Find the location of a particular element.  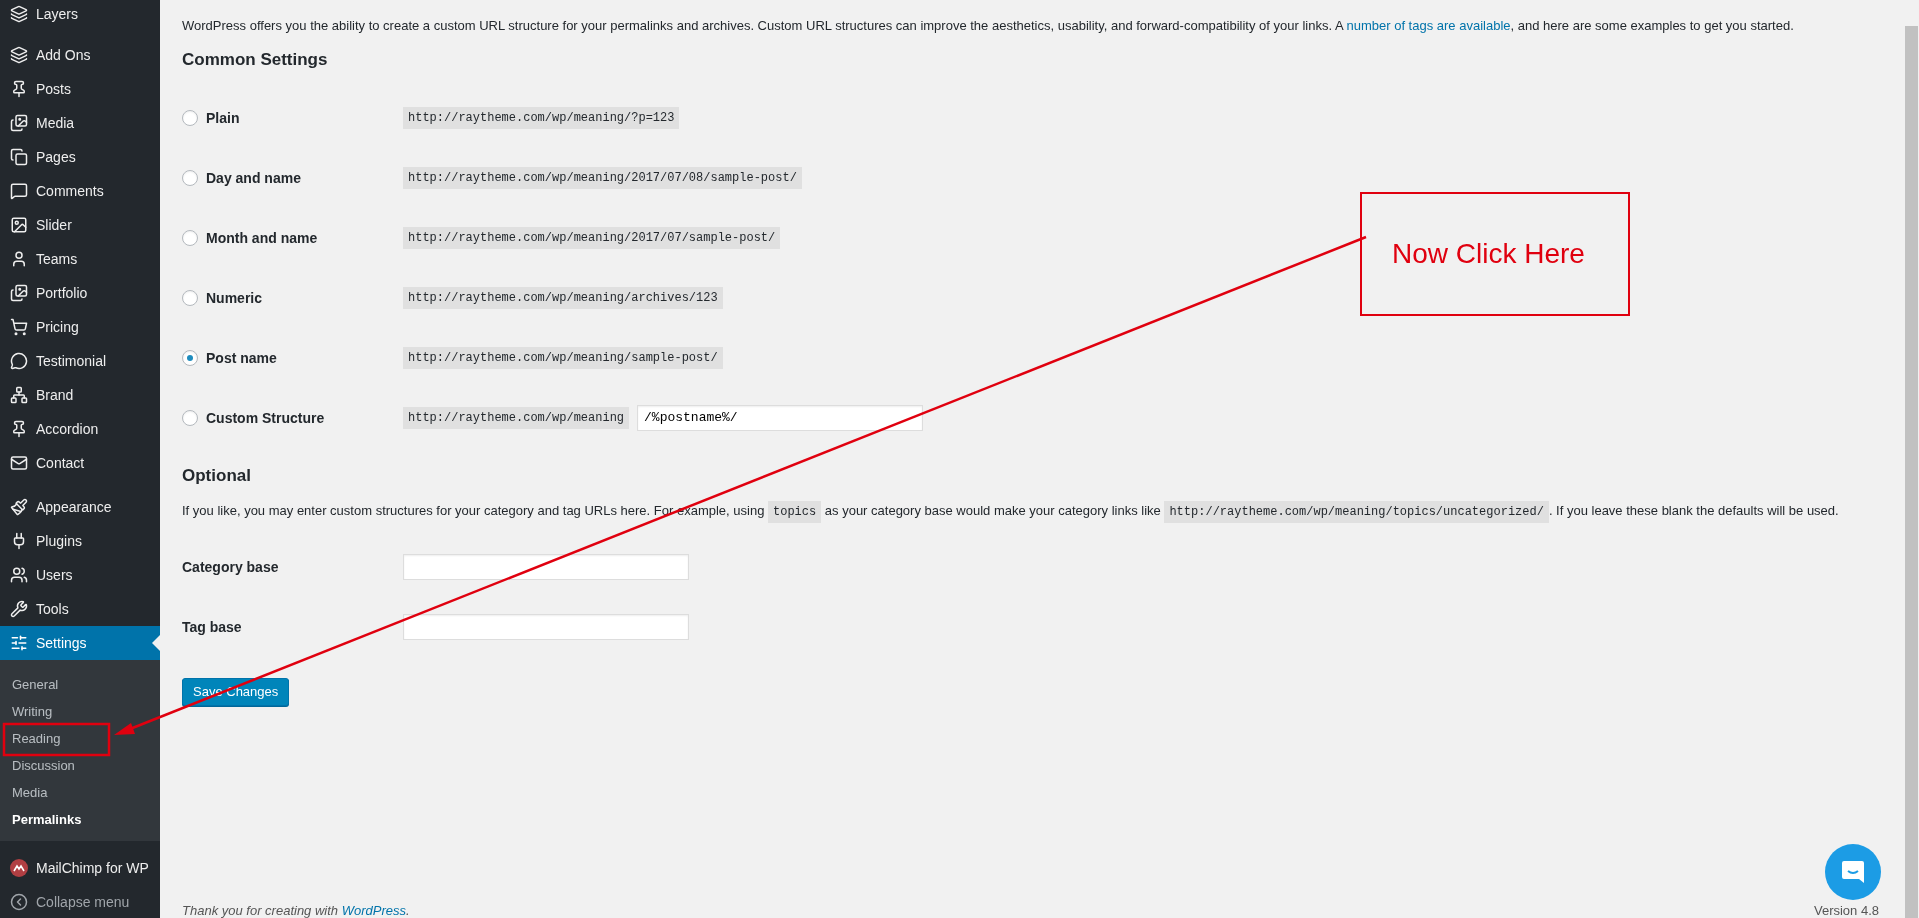

option-label: Day and name is located at coordinates (253, 177).